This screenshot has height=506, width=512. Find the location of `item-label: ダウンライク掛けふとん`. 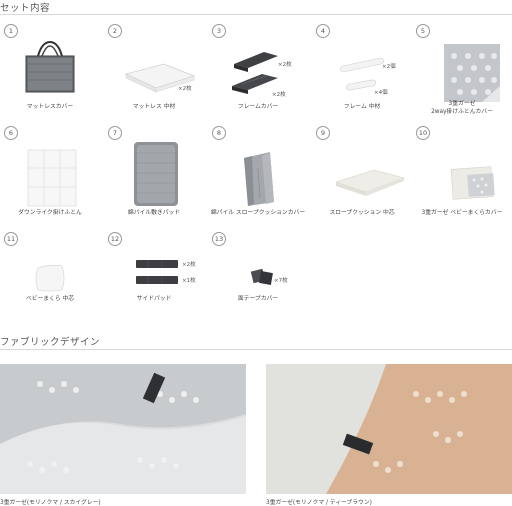

item-label: ダウンライク掛けふとん is located at coordinates (50, 213).